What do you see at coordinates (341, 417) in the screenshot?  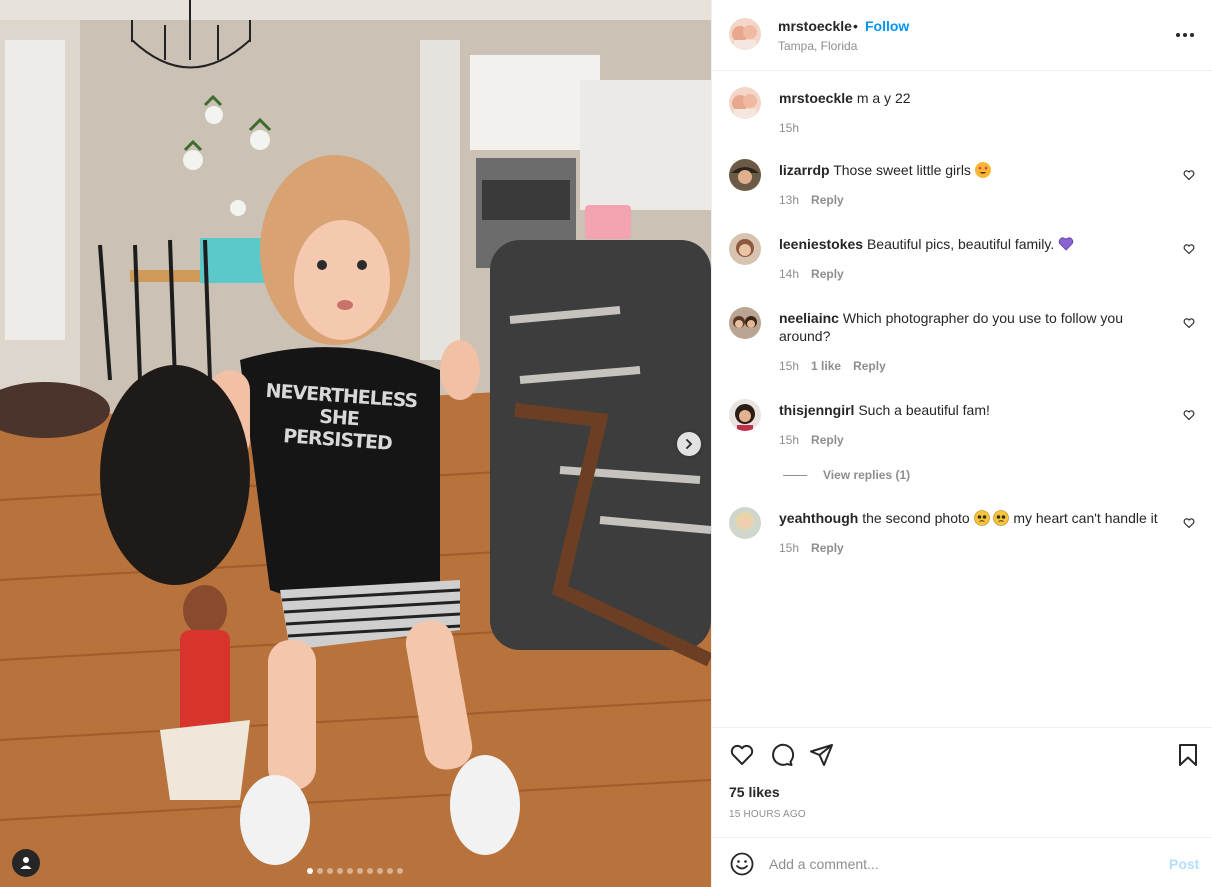 I see `shirt-text: NEVERTHELESS SHE PERSISTED` at bounding box center [341, 417].